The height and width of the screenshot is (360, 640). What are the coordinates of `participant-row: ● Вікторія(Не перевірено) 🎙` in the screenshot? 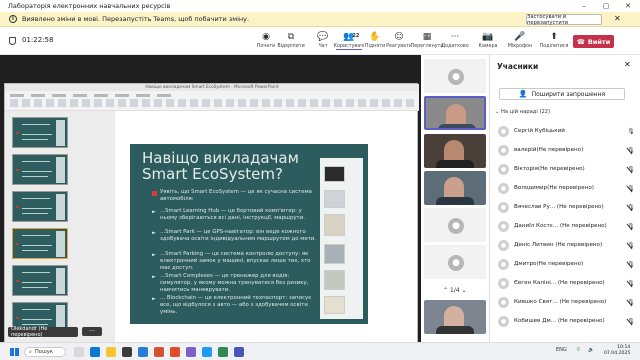 It's located at (567, 169).